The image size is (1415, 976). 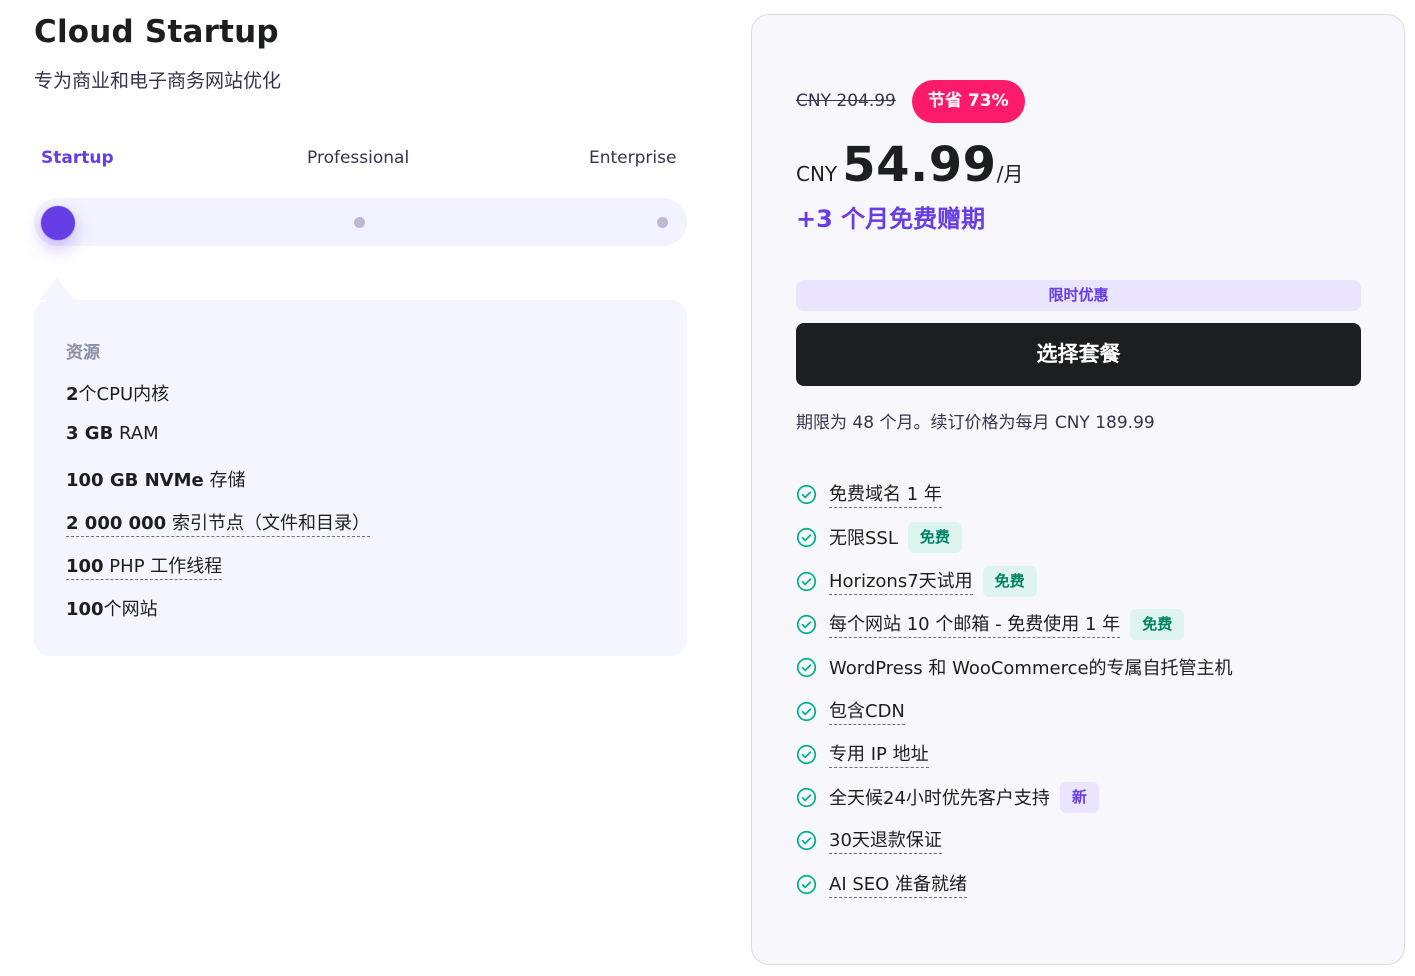 I want to click on choose-plan-button: 选择套餐, so click(x=1078, y=354).